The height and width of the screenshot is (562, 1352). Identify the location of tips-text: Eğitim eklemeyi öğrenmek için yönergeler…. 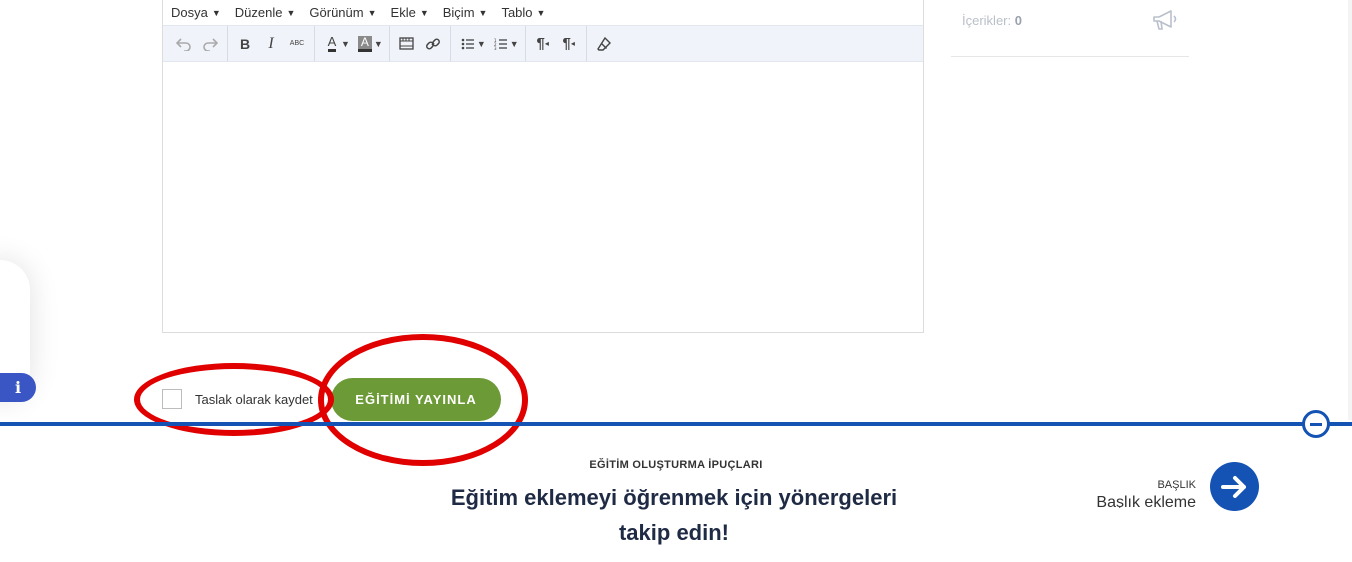
(674, 515).